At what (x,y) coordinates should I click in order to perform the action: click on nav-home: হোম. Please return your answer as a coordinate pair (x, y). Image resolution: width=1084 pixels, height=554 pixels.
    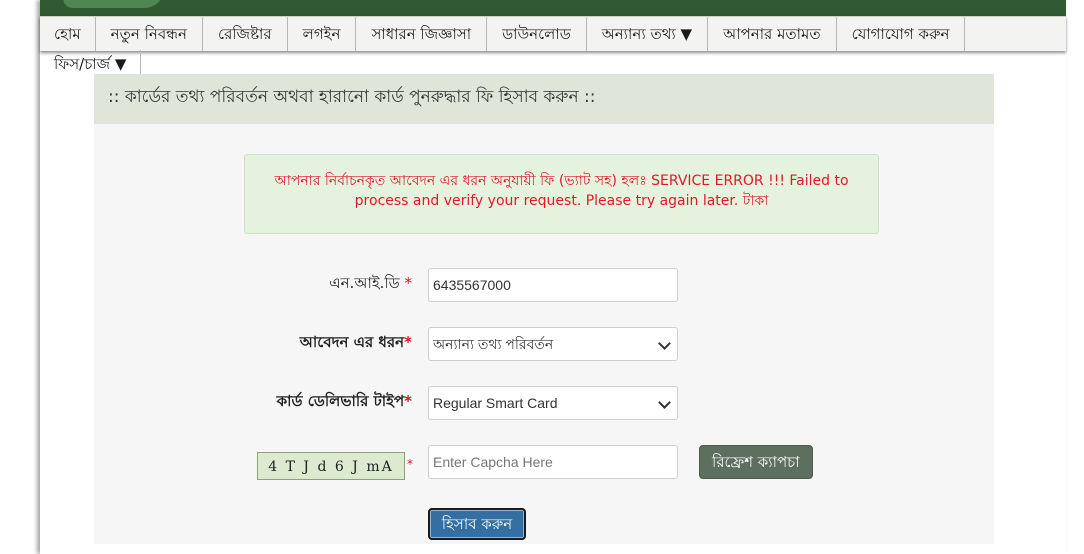
    Looking at the image, I should click on (68, 34).